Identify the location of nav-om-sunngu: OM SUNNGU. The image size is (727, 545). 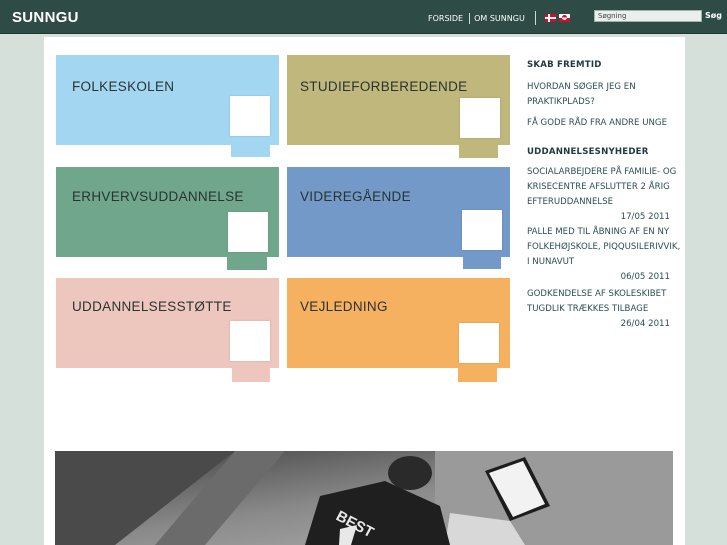
(499, 18).